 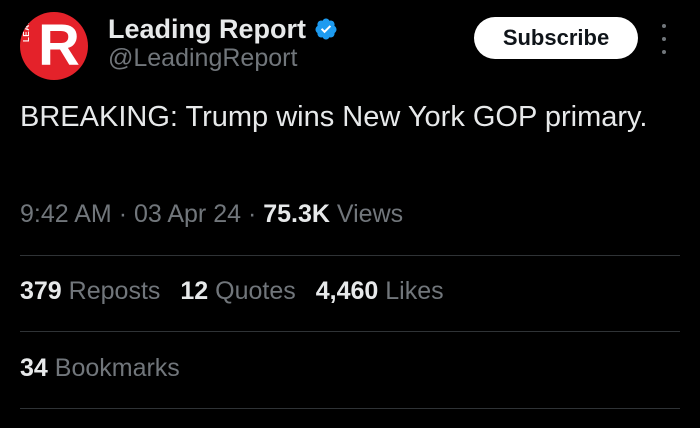 I want to click on reposts-stat: 379 Reposts, so click(x=90, y=291).